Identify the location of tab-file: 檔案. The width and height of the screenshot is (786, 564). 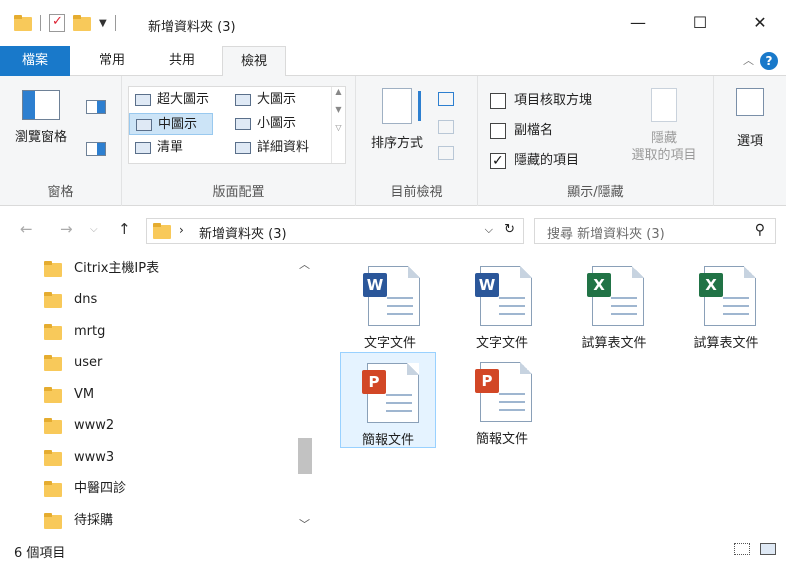
(35, 61).